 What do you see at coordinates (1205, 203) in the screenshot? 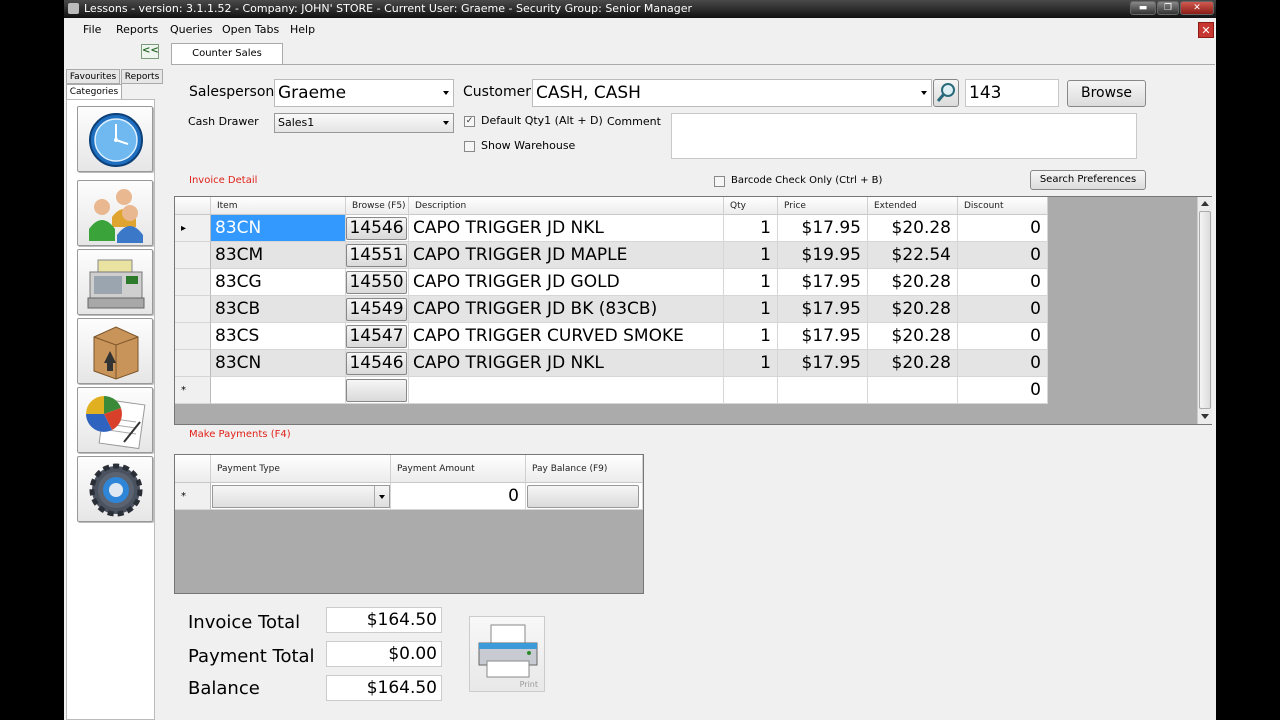
I see `scroll-up-icon` at bounding box center [1205, 203].